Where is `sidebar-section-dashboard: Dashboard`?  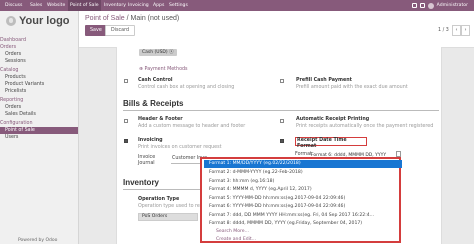
sidebar-section-dashboard: Dashboard is located at coordinates (39, 40).